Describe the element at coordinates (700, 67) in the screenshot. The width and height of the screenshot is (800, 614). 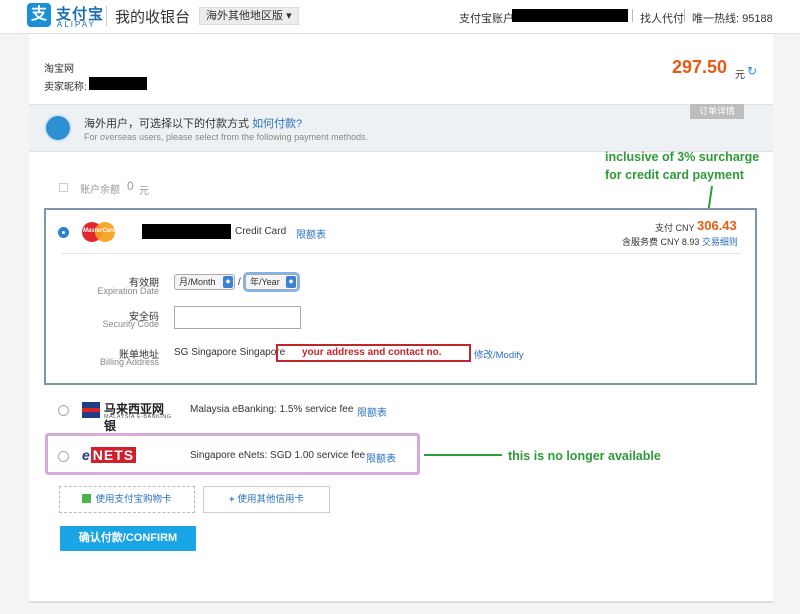
I see `order-amount: 297.50` at that location.